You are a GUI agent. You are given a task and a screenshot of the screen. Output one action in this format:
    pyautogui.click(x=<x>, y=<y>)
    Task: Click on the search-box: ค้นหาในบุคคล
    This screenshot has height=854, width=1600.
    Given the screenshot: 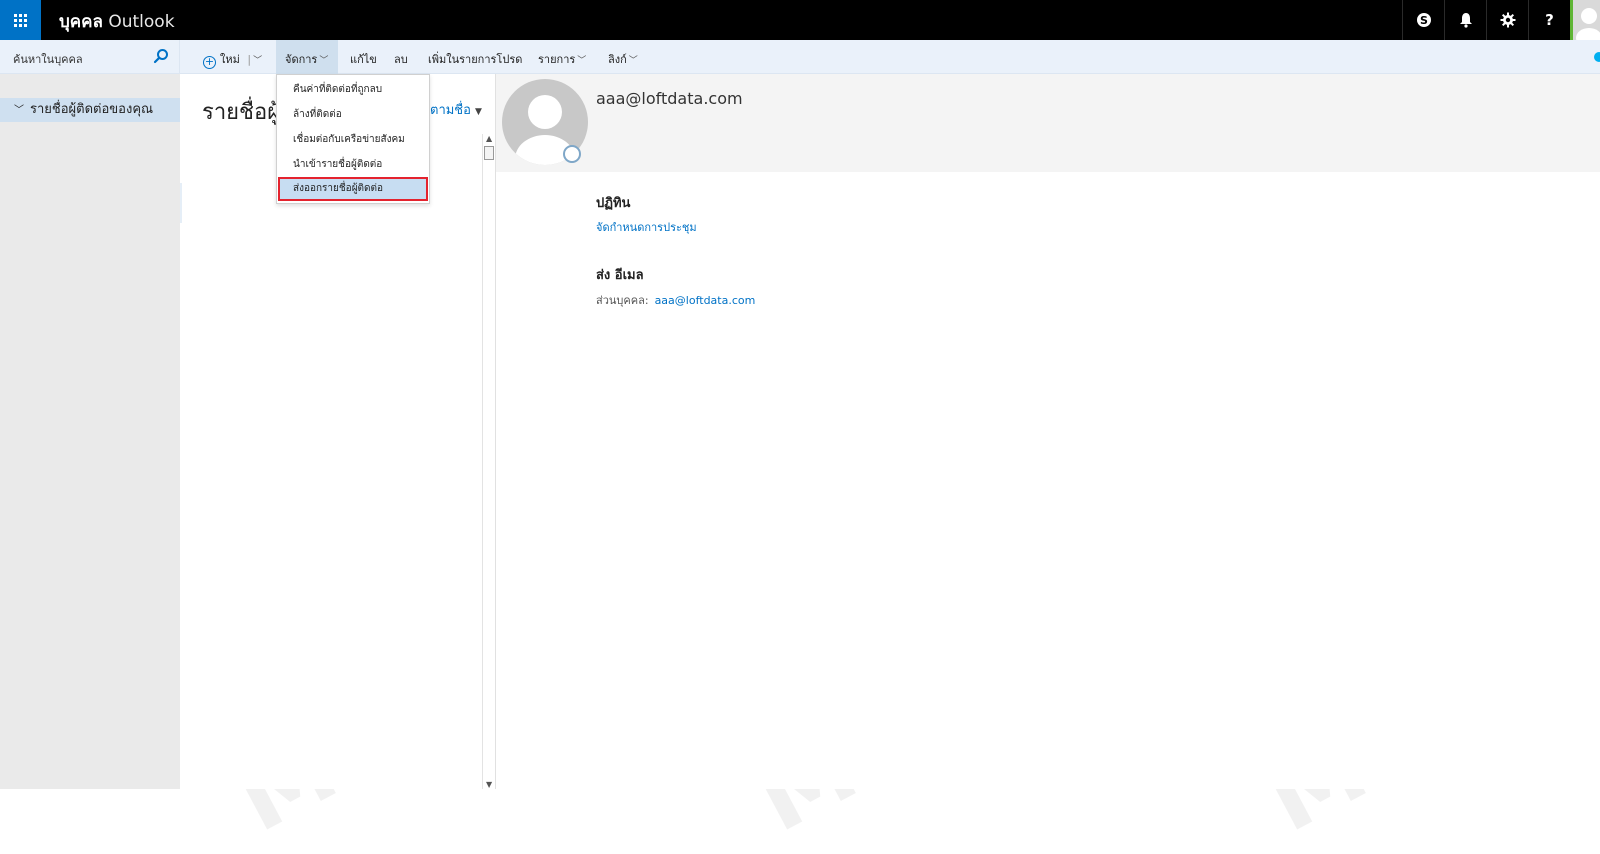 What is the action you would take?
    pyautogui.click(x=90, y=57)
    